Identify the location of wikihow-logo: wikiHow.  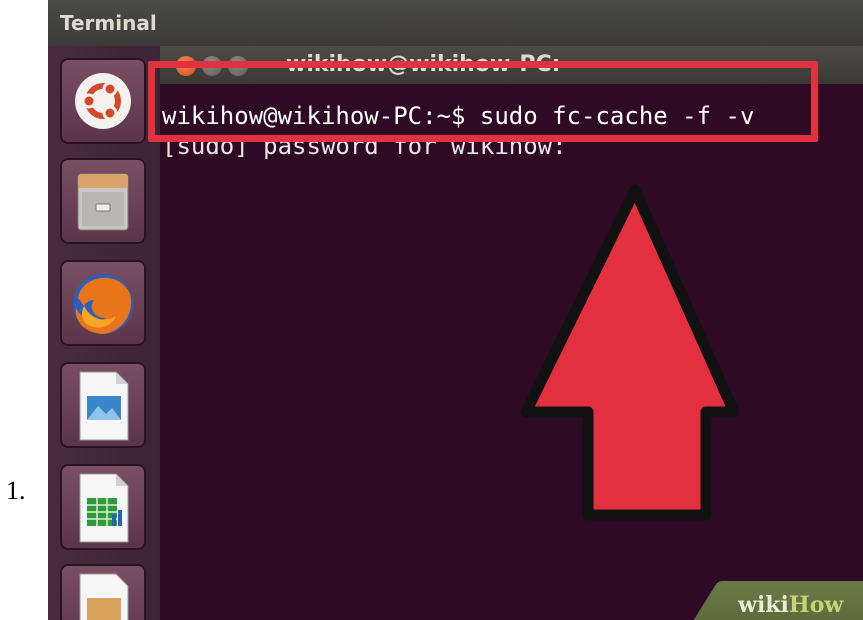
(791, 605).